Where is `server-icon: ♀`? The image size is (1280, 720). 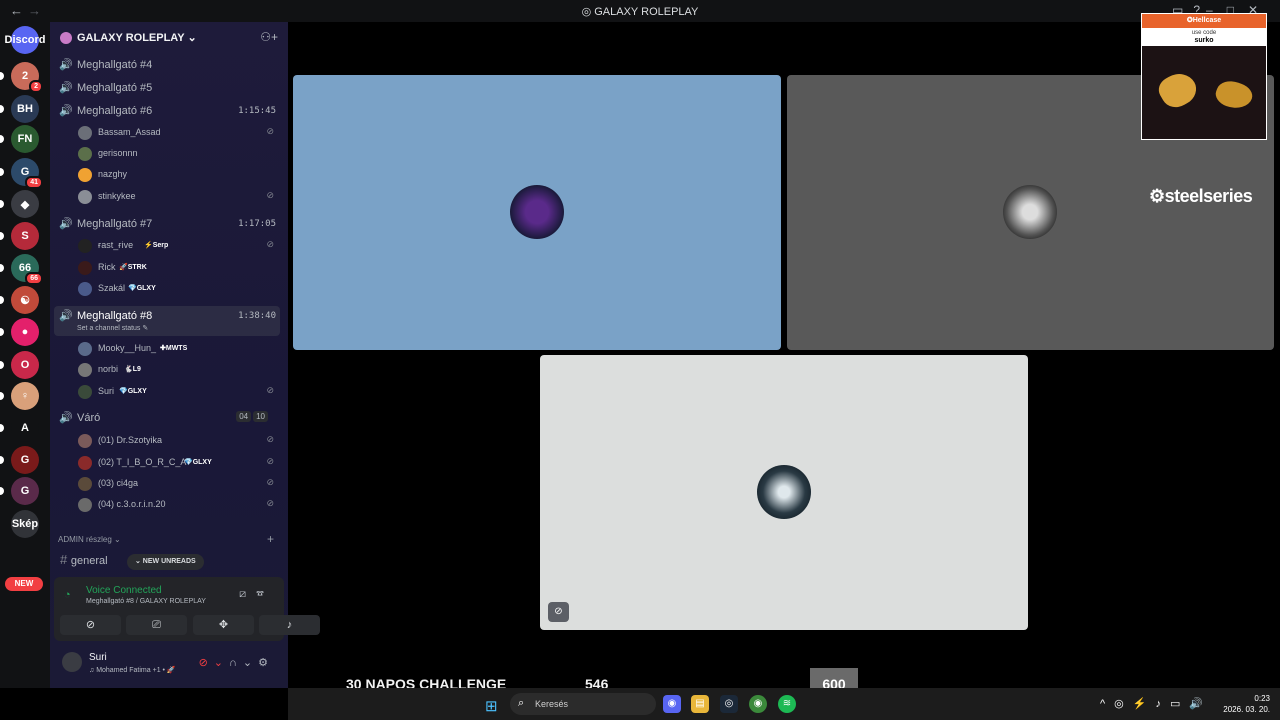 server-icon: ♀ is located at coordinates (25, 396).